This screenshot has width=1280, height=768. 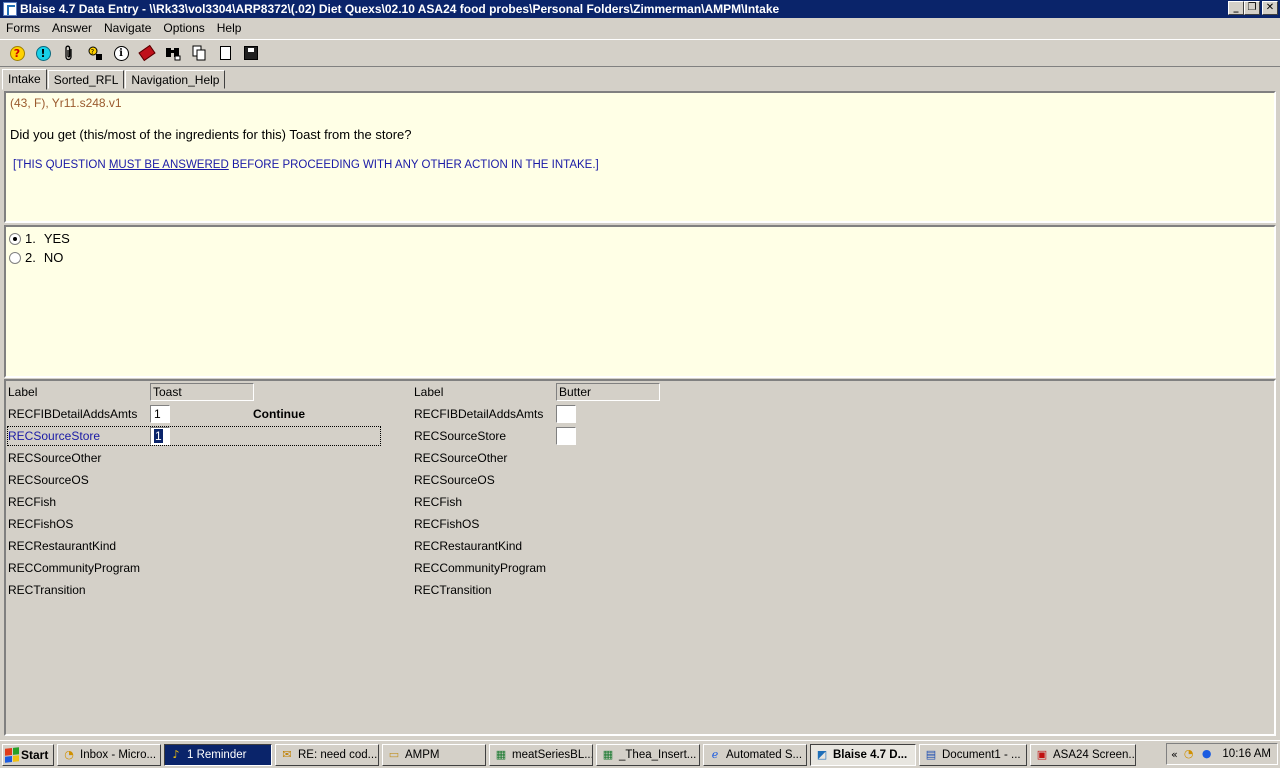 What do you see at coordinates (198, 436) in the screenshot?
I see `left-field-row: RECSourceStore 1` at bounding box center [198, 436].